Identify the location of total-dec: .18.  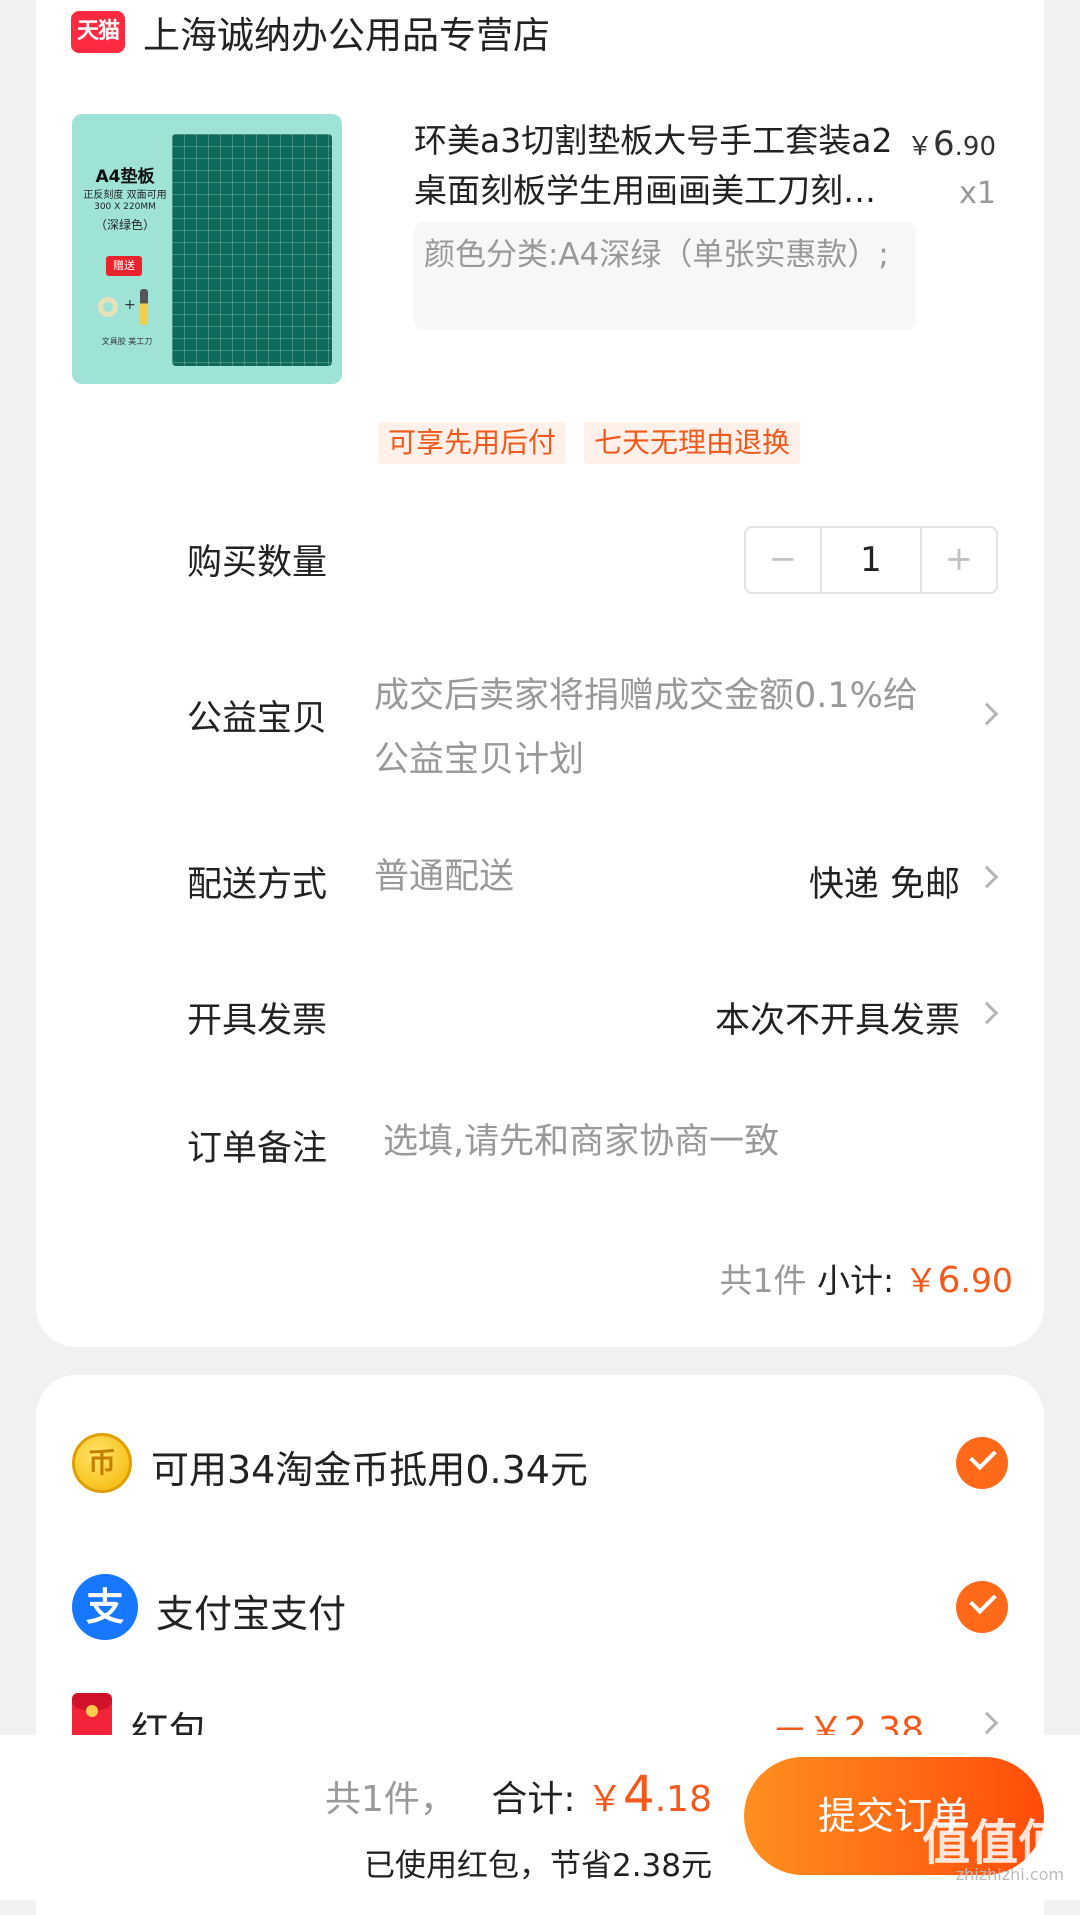
(683, 1799).